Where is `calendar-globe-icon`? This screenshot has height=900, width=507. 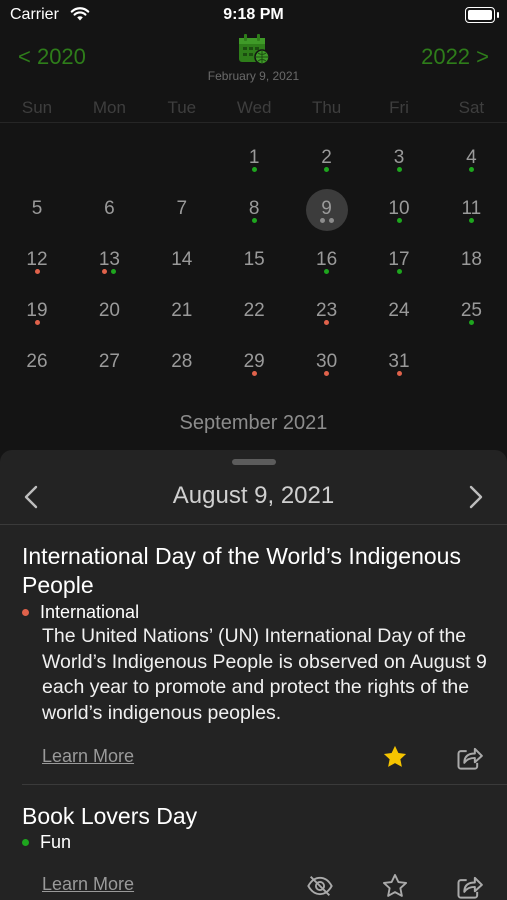 calendar-globe-icon is located at coordinates (254, 49).